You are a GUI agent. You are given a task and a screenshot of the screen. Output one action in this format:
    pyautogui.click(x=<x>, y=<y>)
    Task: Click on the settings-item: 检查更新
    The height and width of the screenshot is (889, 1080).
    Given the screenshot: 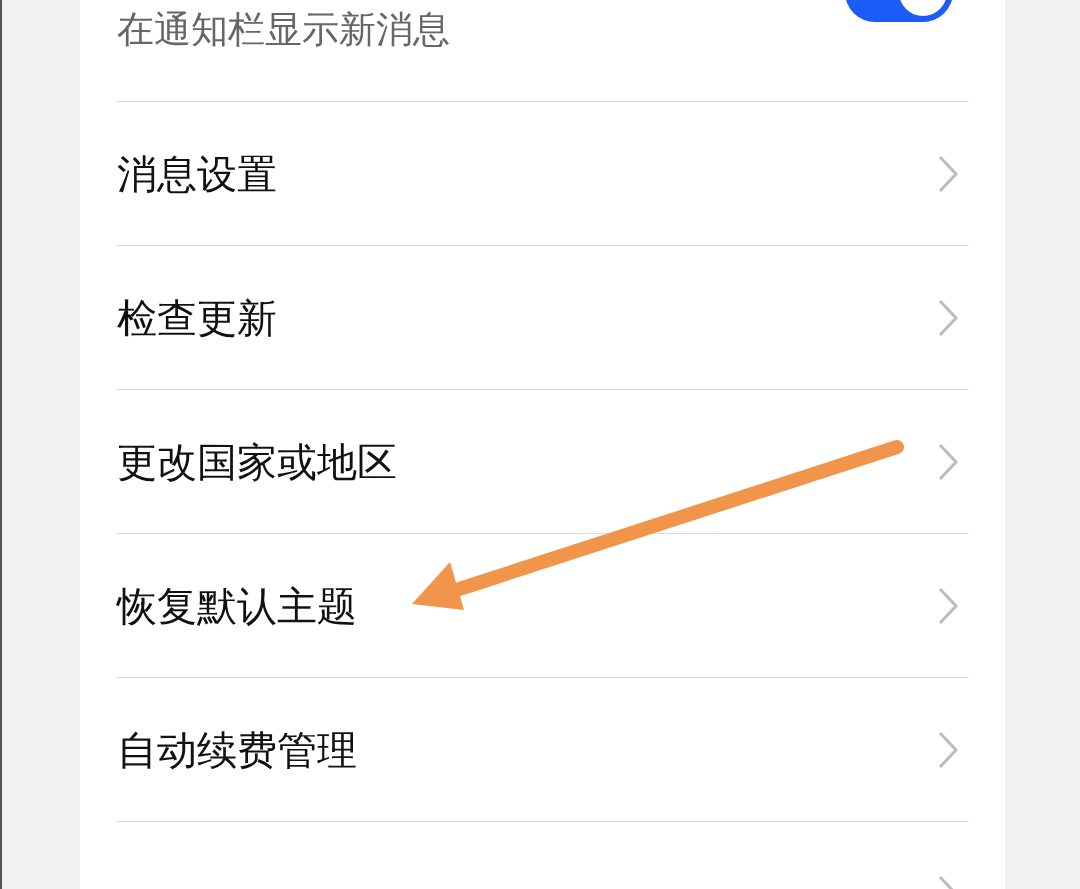 What is the action you would take?
    pyautogui.click(x=543, y=318)
    